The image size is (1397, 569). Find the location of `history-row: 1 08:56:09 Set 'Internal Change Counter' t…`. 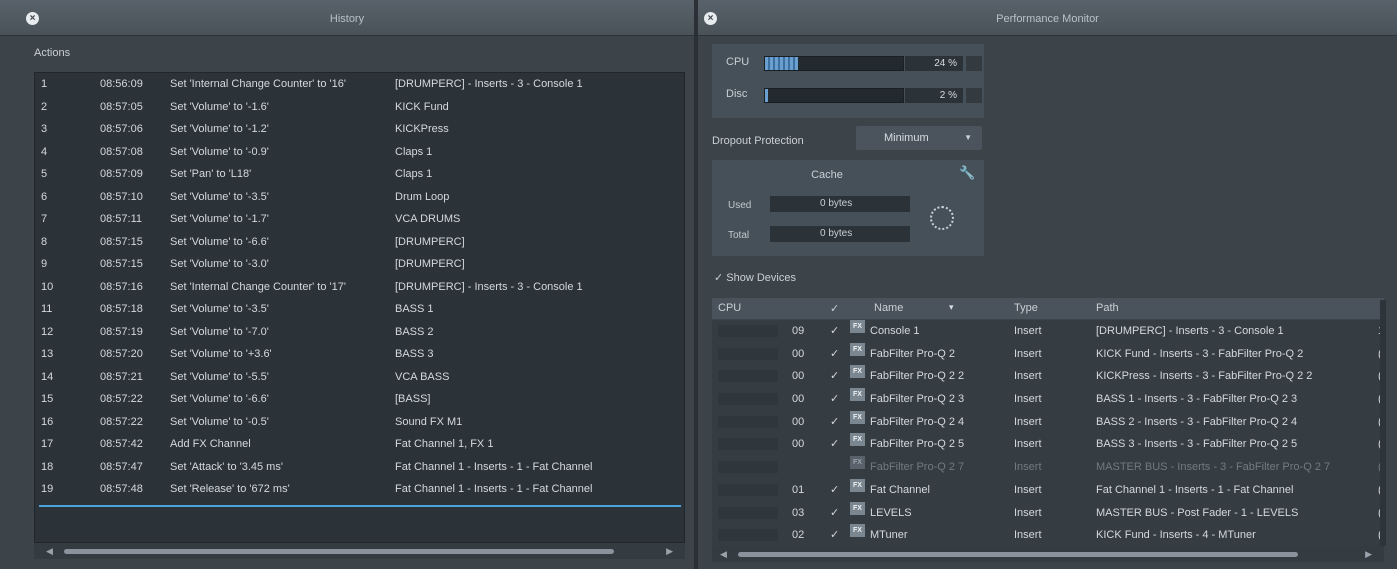

history-row: 1 08:56:09 Set 'Internal Change Counter' t… is located at coordinates (359, 84).